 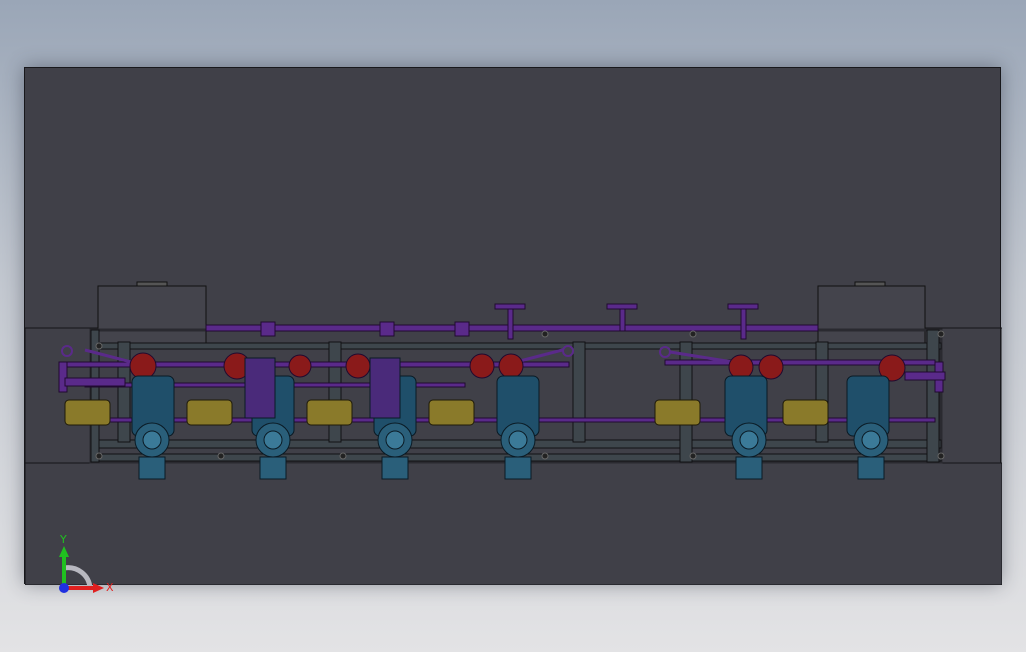 What do you see at coordinates (64, 588) in the screenshot?
I see `z-axis-dot` at bounding box center [64, 588].